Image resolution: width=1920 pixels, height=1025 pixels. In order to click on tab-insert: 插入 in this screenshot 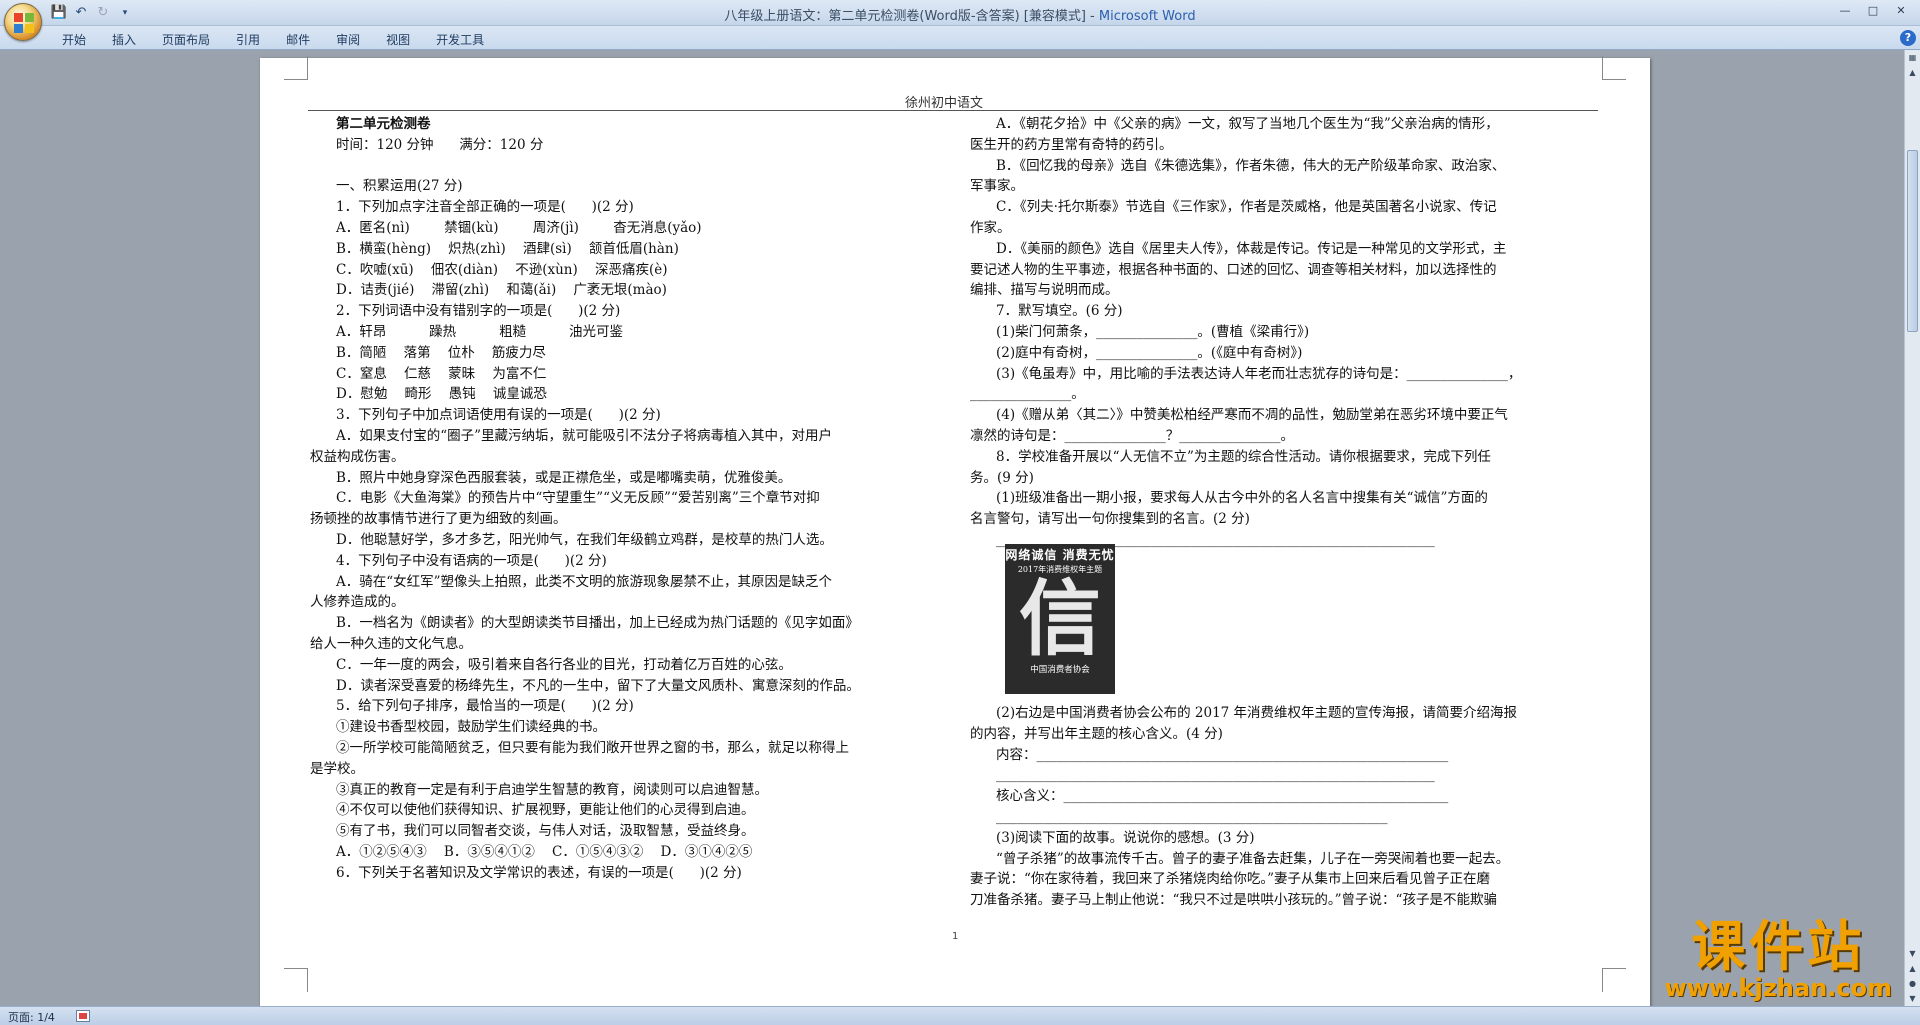, I will do `click(125, 39)`.